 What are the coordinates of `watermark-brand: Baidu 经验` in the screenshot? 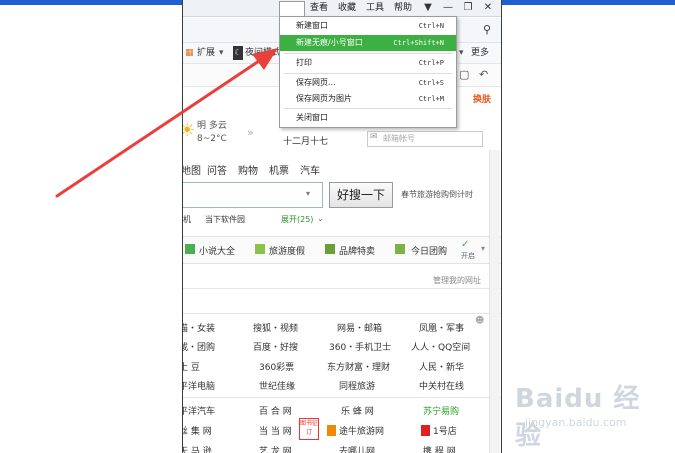 It's located at (578, 417).